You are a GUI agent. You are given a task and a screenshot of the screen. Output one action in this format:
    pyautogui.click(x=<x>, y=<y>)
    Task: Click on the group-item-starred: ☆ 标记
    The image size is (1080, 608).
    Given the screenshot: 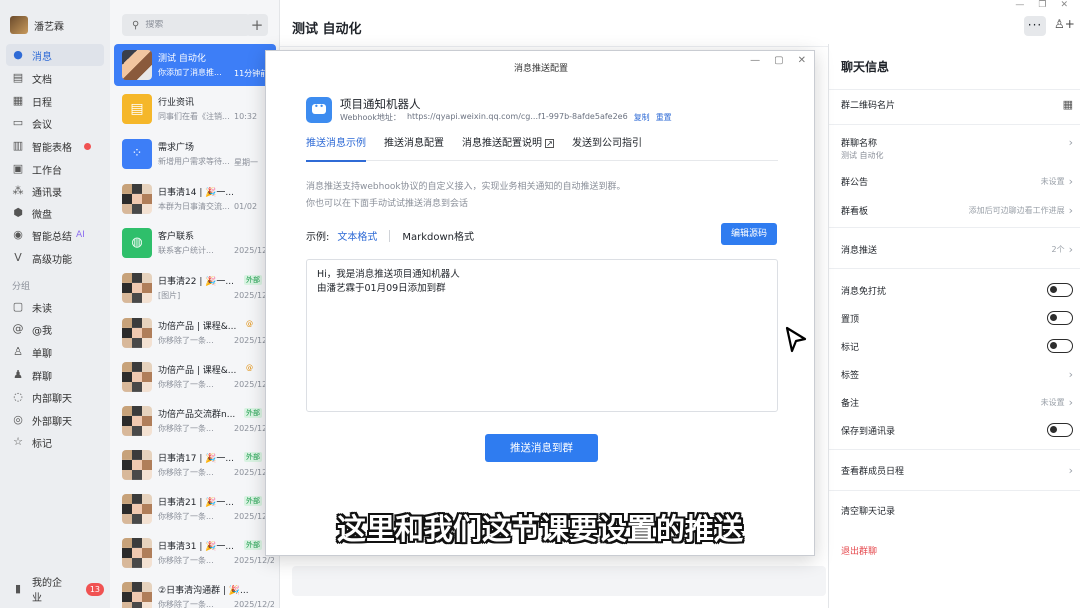 What is the action you would take?
    pyautogui.click(x=55, y=442)
    